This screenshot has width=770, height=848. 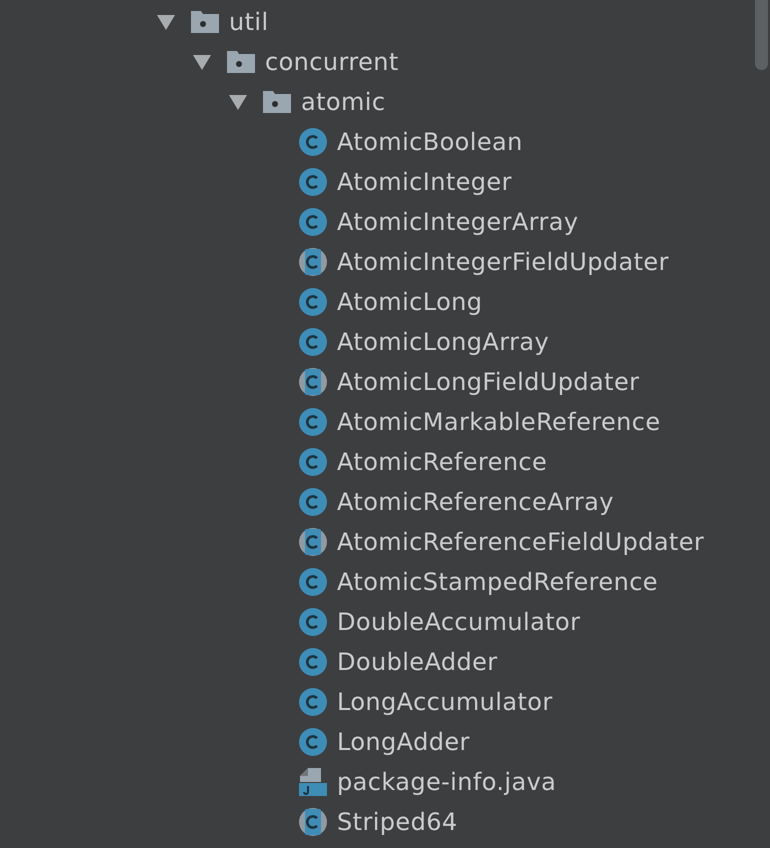 What do you see at coordinates (458, 622) in the screenshot?
I see `tree-item: DoubleAccumulator` at bounding box center [458, 622].